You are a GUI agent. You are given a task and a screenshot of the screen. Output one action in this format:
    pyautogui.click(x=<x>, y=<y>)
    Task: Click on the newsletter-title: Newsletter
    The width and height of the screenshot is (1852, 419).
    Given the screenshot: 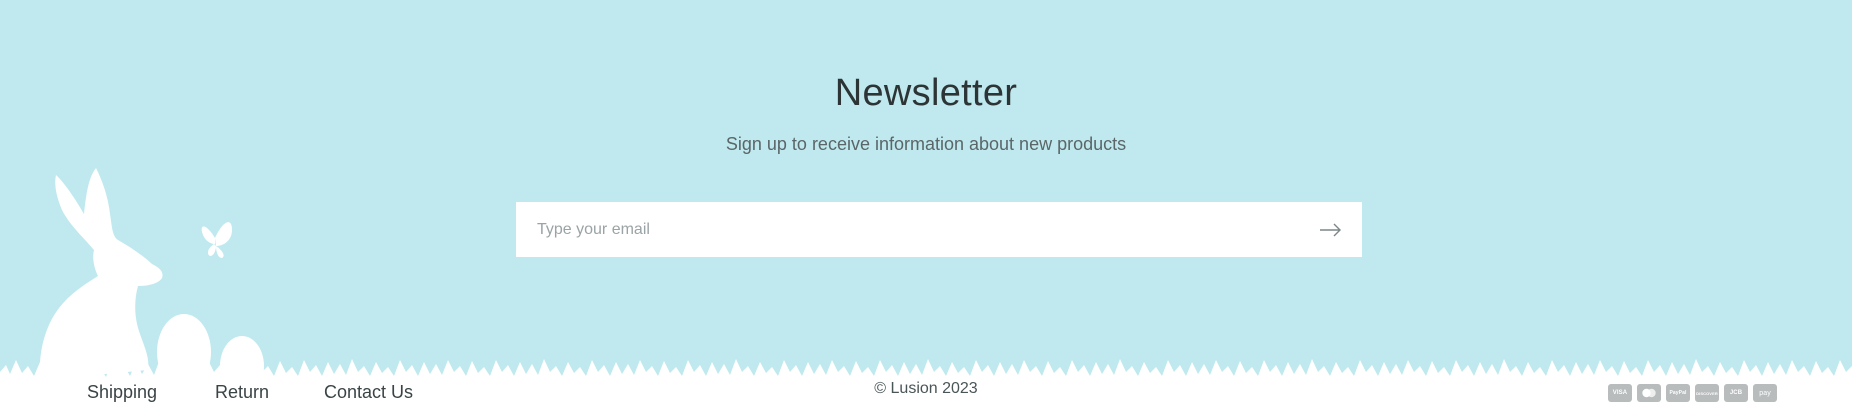 What is the action you would take?
    pyautogui.click(x=926, y=93)
    